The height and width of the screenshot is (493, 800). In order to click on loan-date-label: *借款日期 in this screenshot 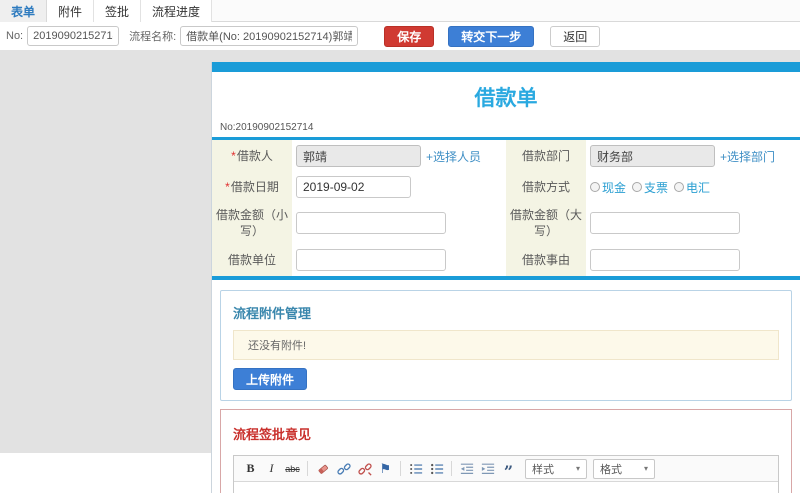, I will do `click(252, 187)`.